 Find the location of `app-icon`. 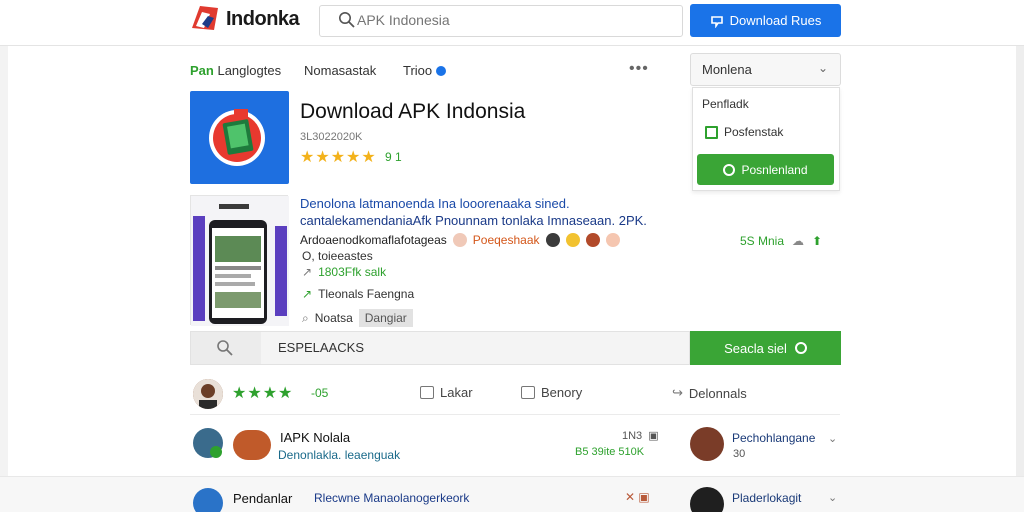

app-icon is located at coordinates (239, 137).